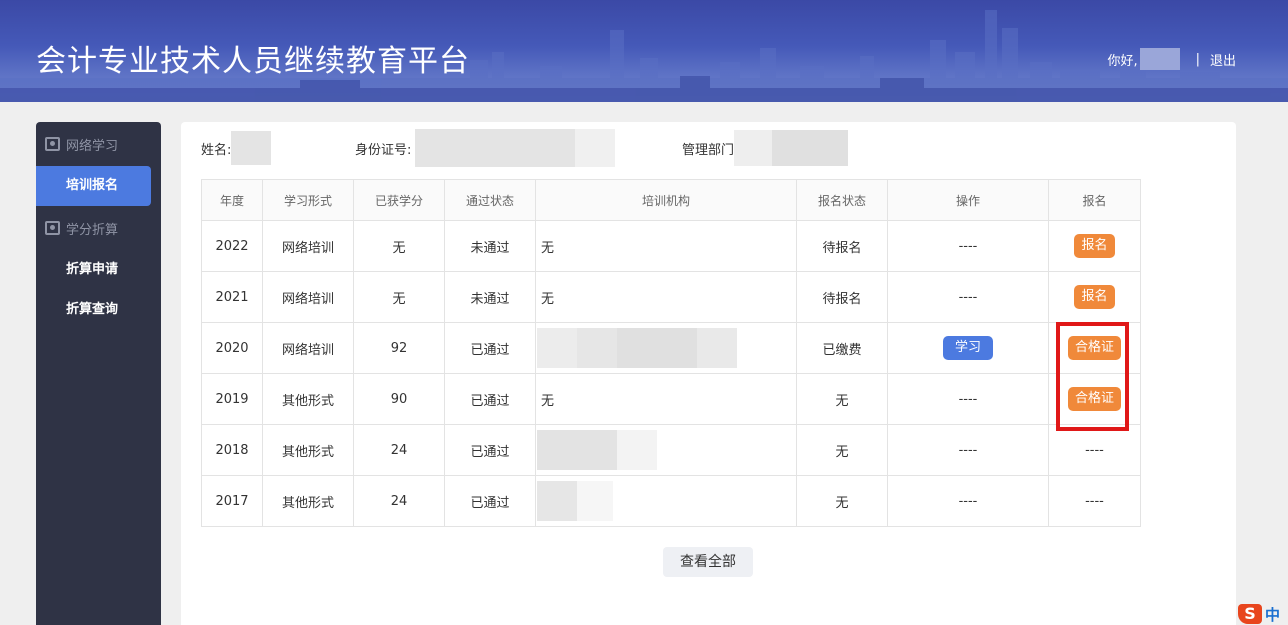 The width and height of the screenshot is (1288, 625). I want to click on table-row: 2018 其他形式 24 已通过 无 ---- ----, so click(671, 450).